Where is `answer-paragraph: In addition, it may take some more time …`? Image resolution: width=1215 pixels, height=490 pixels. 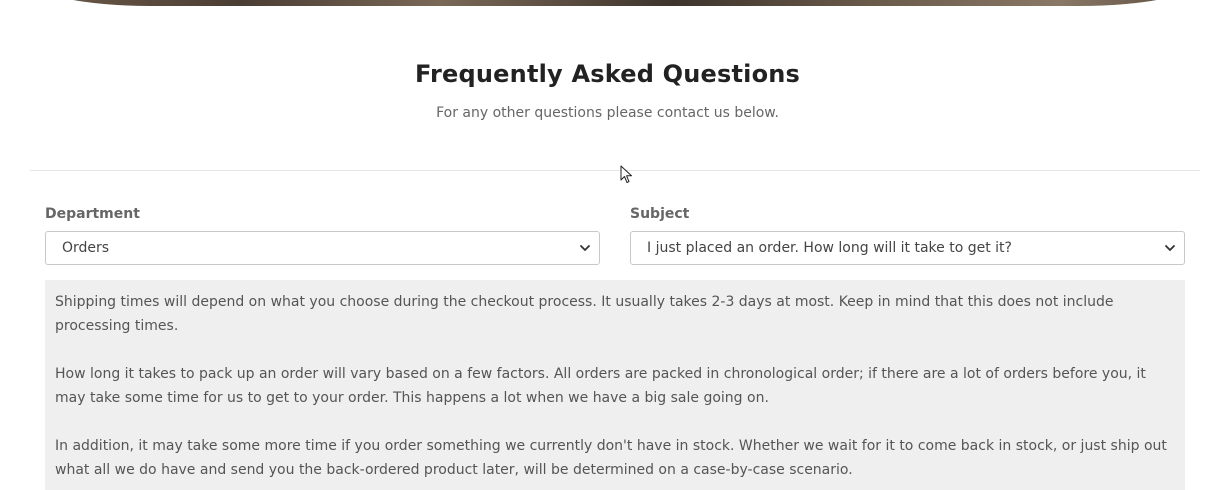 answer-paragraph: In addition, it may take some more time … is located at coordinates (611, 458).